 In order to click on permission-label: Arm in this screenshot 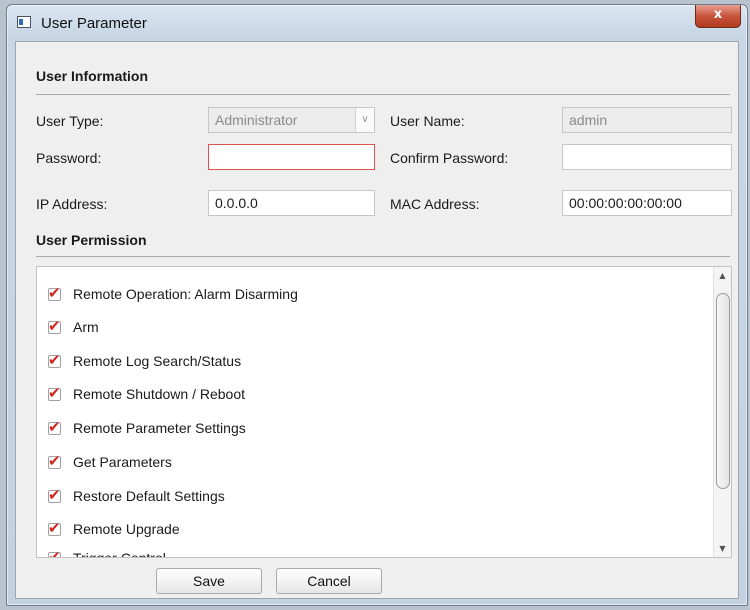, I will do `click(86, 327)`.